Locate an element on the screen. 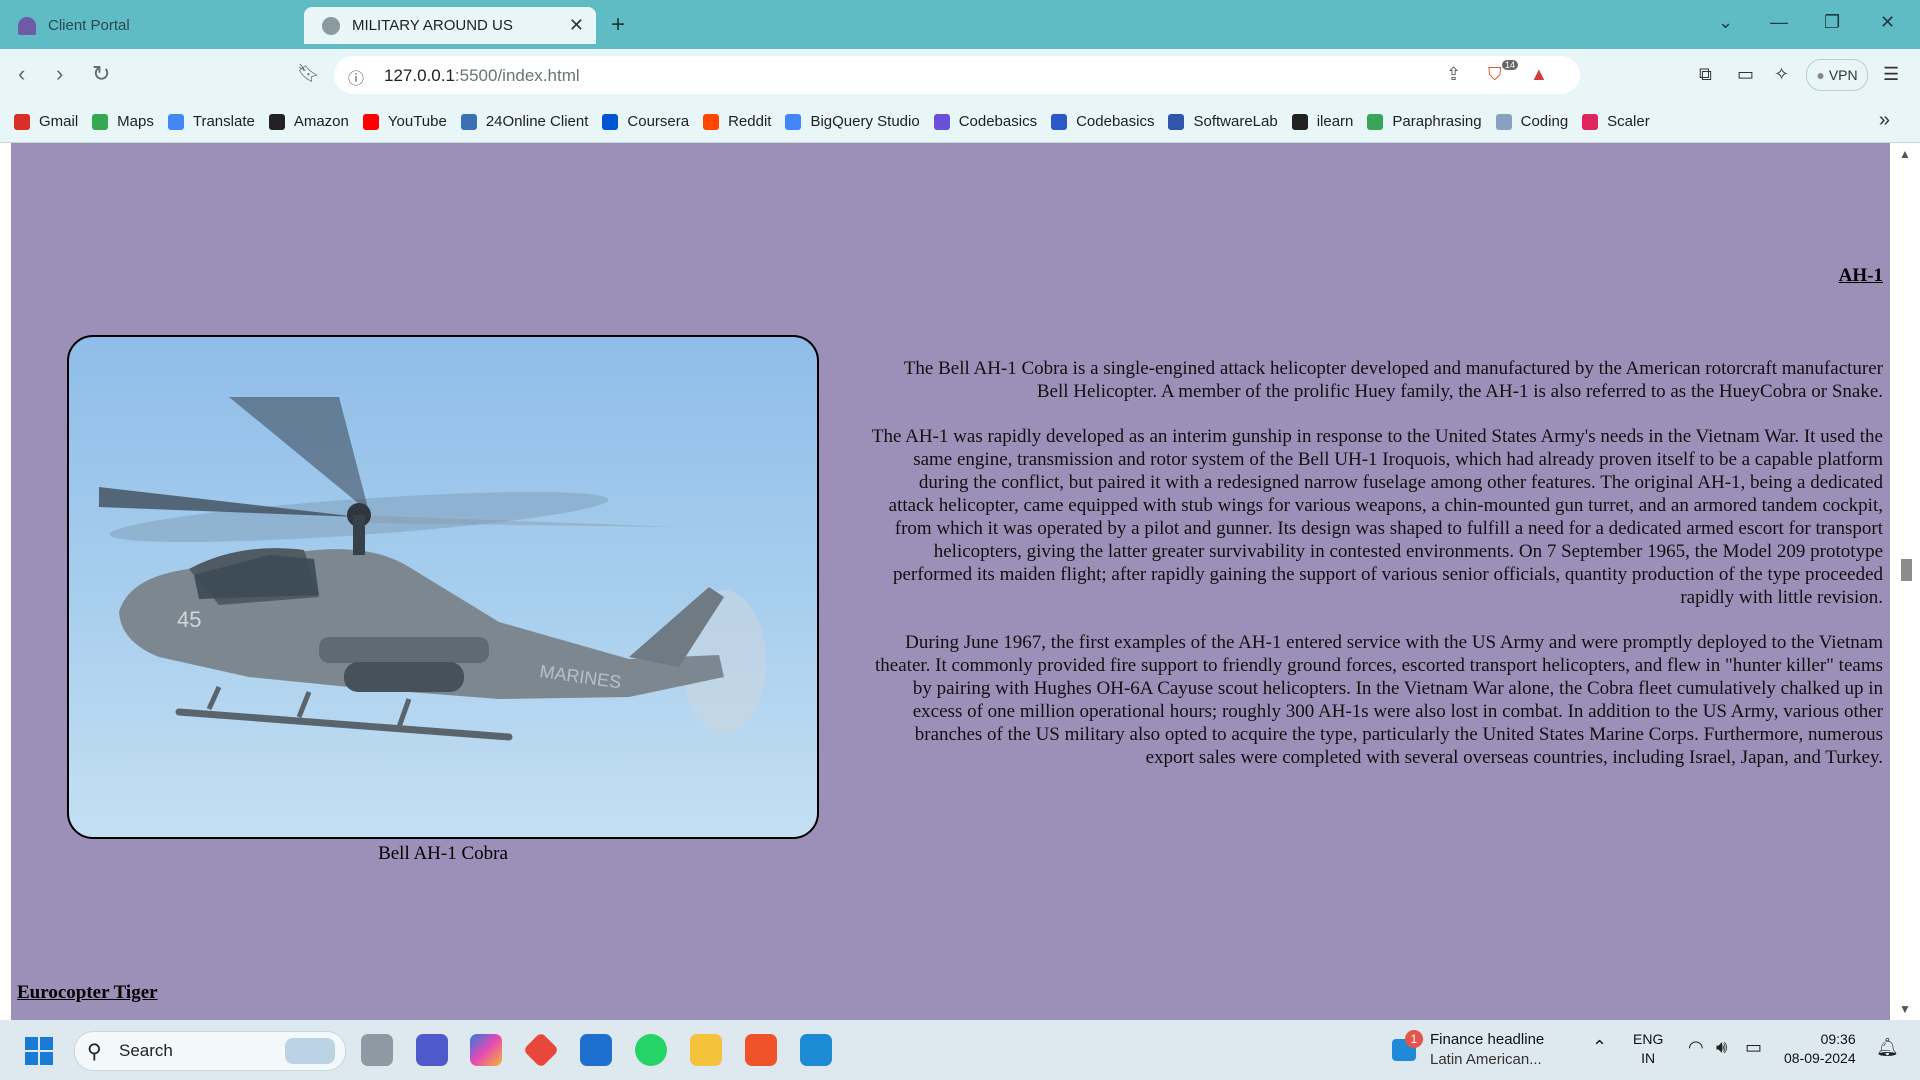 This screenshot has height=1080, width=1920. language-indicator: ENG IN is located at coordinates (1648, 1049).